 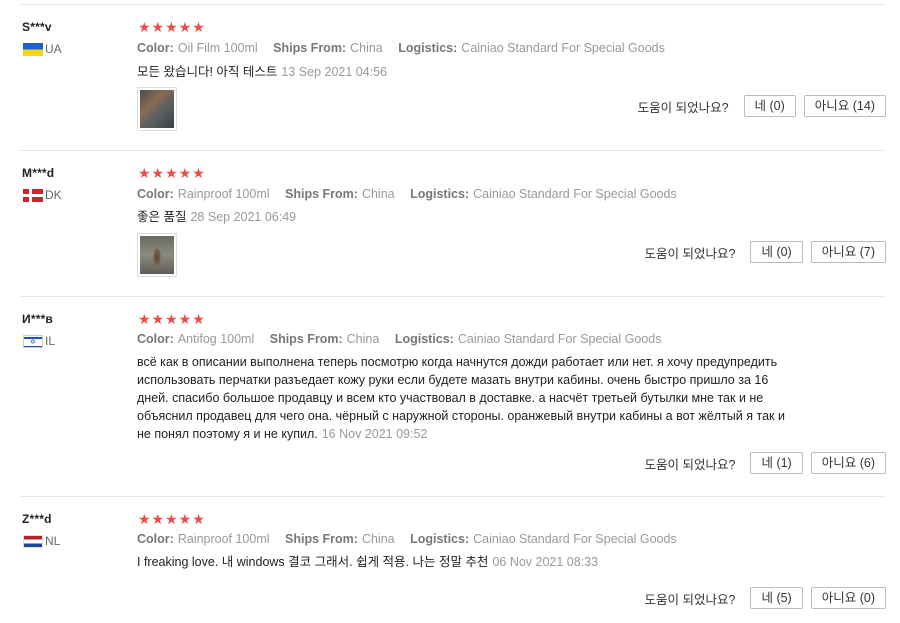 I want to click on helpful-vote: 도움이 되었나요? 네 (0) 아니요 (7), so click(x=765, y=252).